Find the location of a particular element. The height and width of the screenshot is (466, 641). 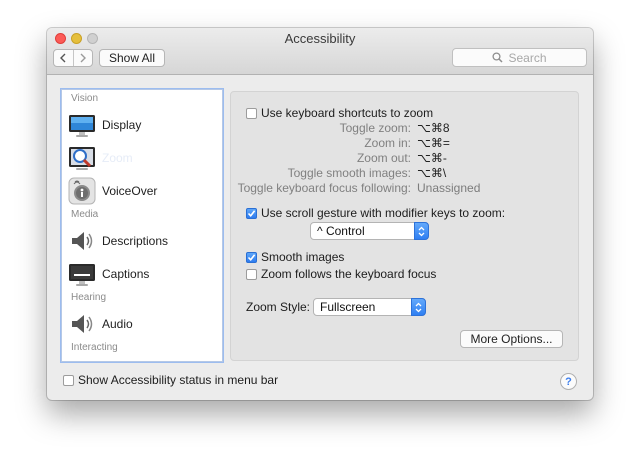

sidebar-item-label: Zoom is located at coordinates (117, 158).